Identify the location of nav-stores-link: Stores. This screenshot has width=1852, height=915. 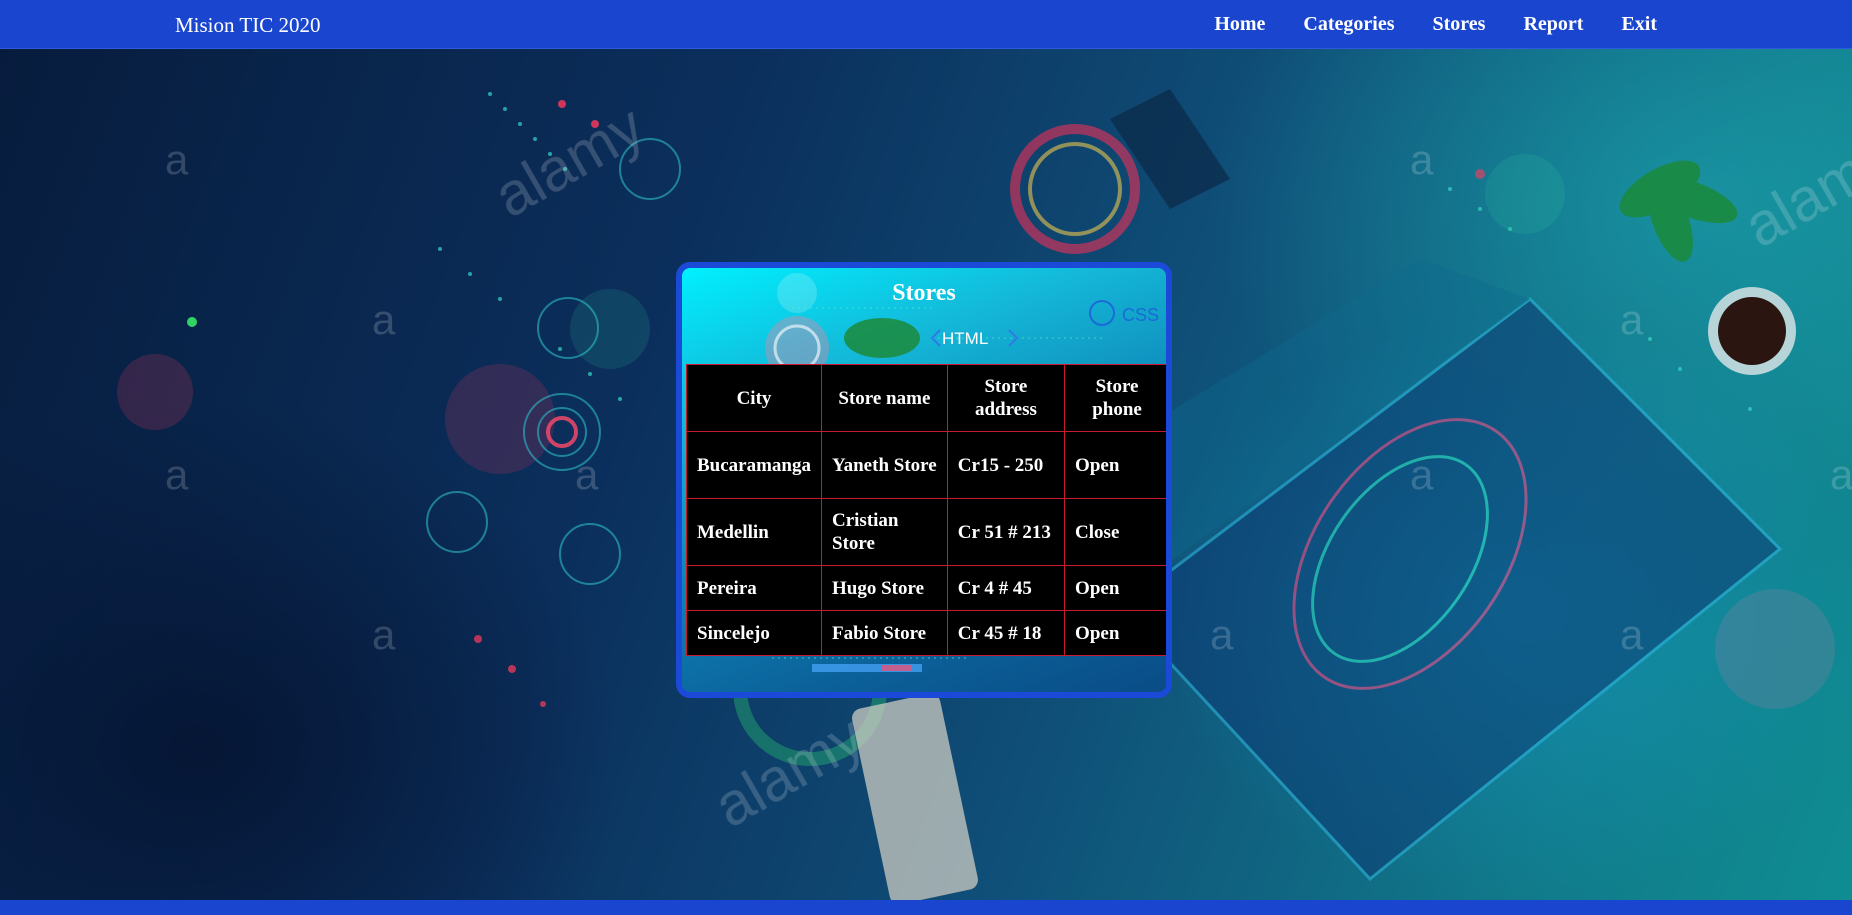
(1458, 24).